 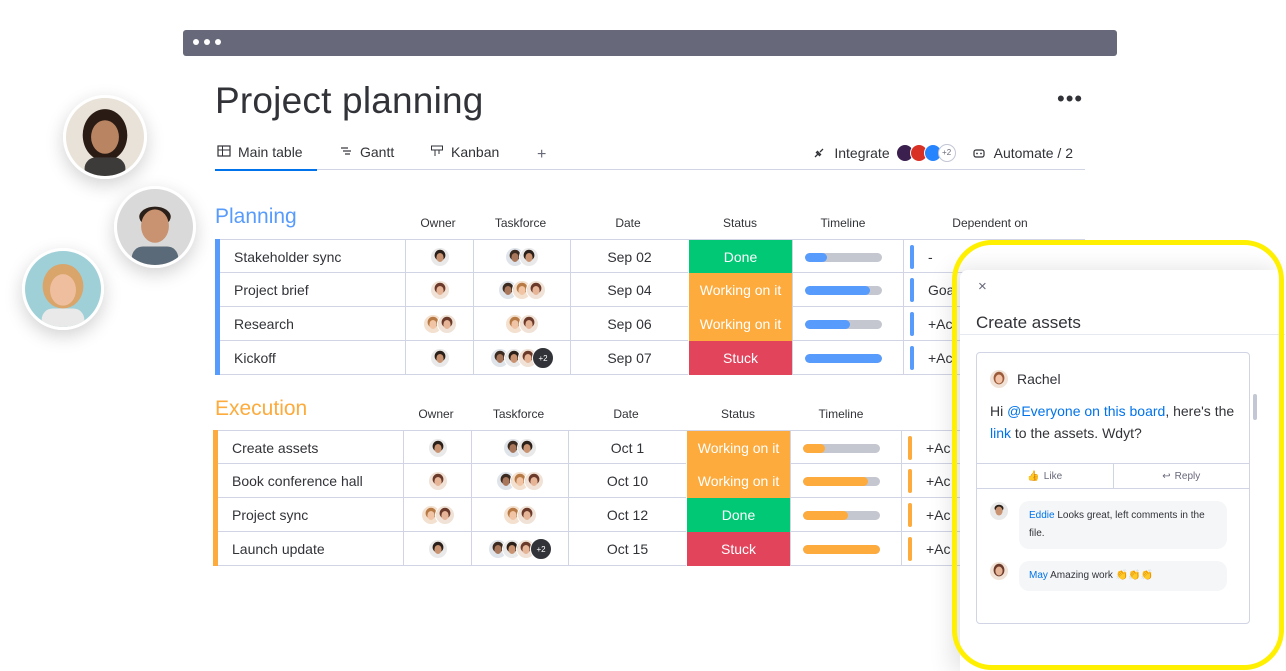 What do you see at coordinates (313, 290) in the screenshot?
I see `item-name: Project brief` at bounding box center [313, 290].